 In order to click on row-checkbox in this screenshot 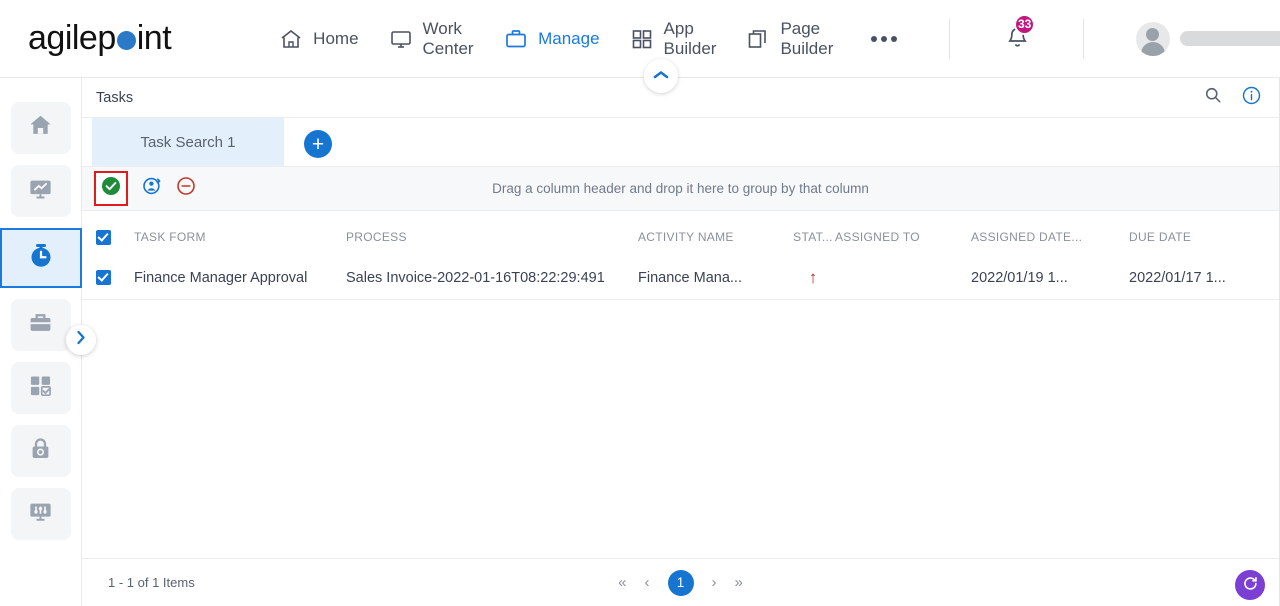, I will do `click(103, 277)`.